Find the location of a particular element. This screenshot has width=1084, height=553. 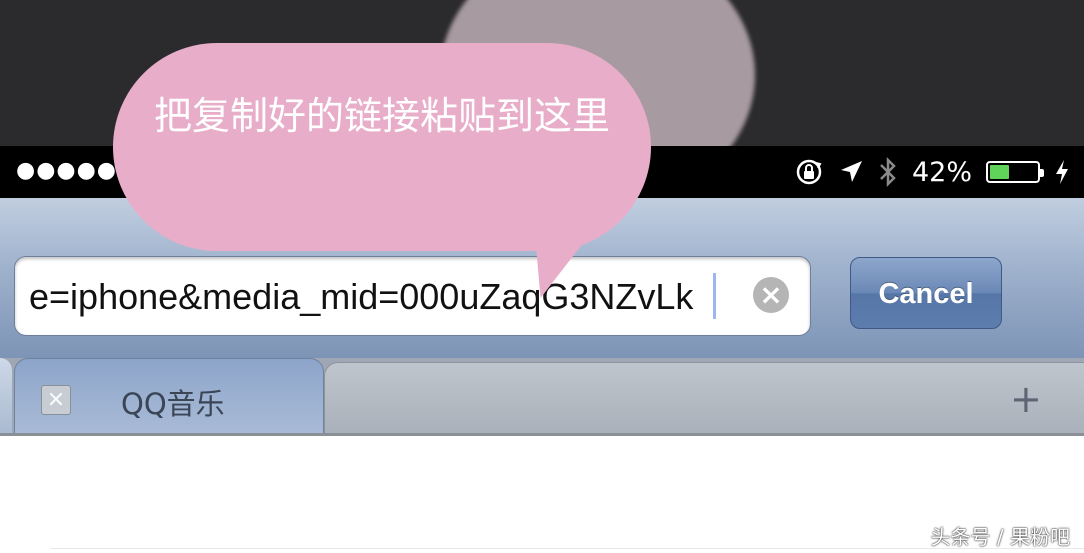

battery-level-fill is located at coordinates (999, 172).